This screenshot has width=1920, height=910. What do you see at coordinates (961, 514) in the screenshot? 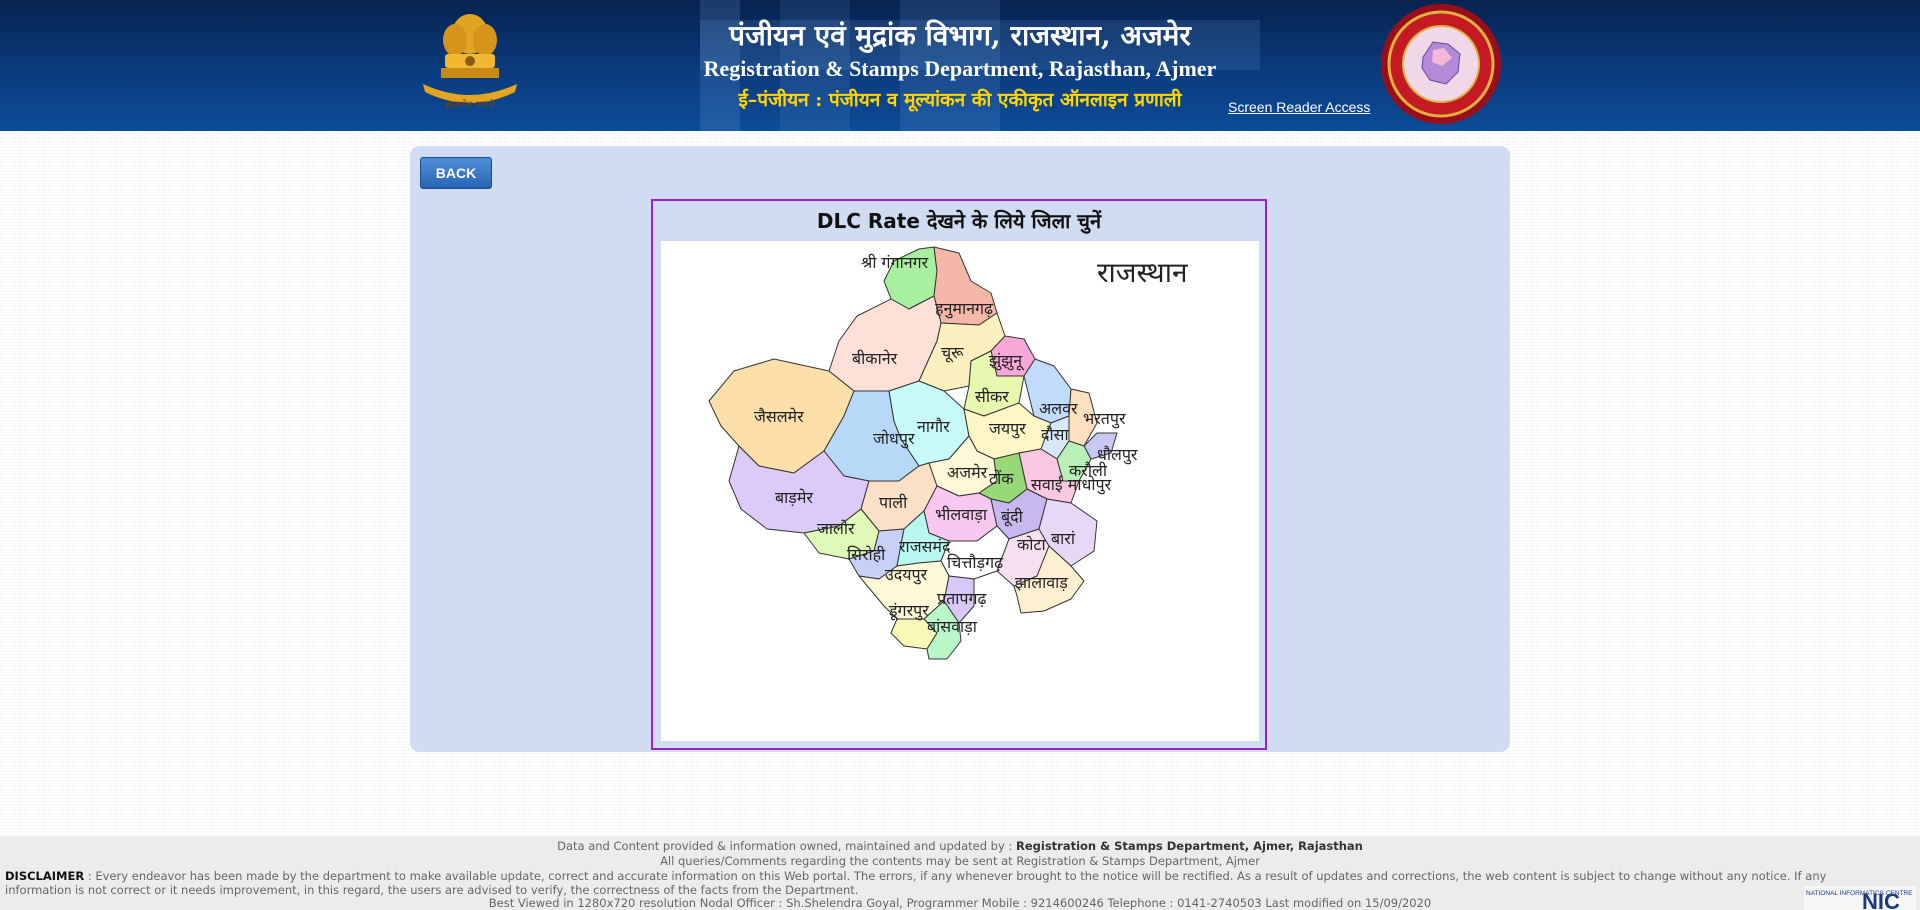
I see `district-label-bhilwara: भीलवाड़ा` at bounding box center [961, 514].